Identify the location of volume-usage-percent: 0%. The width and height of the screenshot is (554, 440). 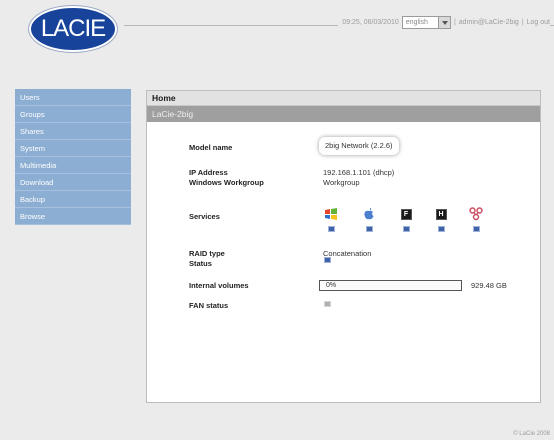
(331, 285).